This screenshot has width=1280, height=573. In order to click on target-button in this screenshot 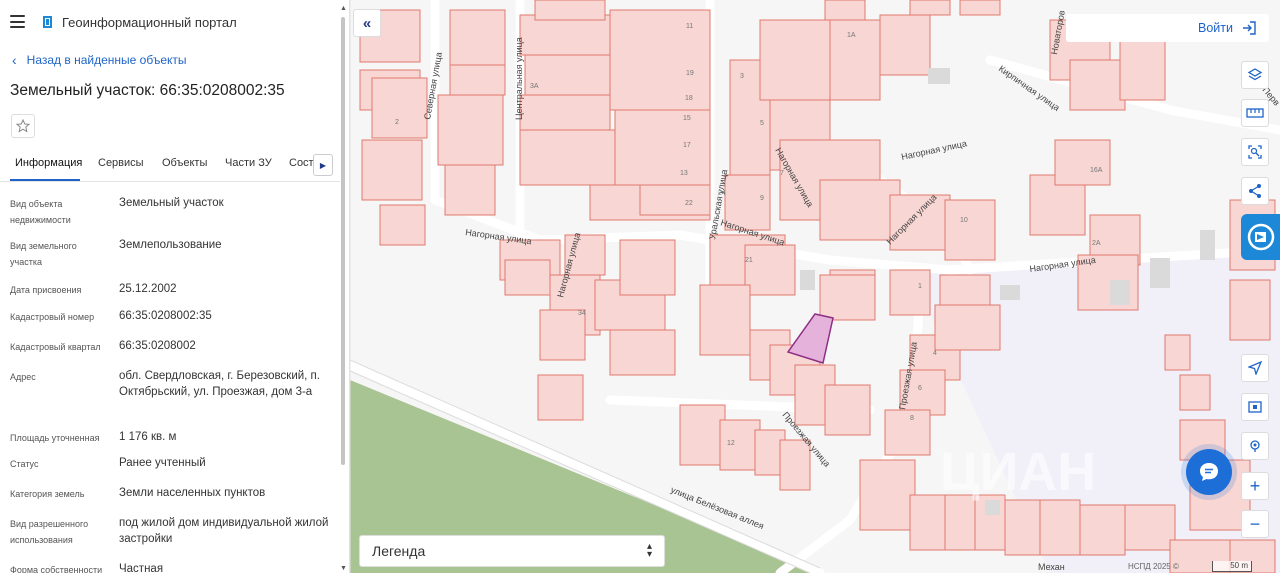, I will do `click(1255, 446)`.